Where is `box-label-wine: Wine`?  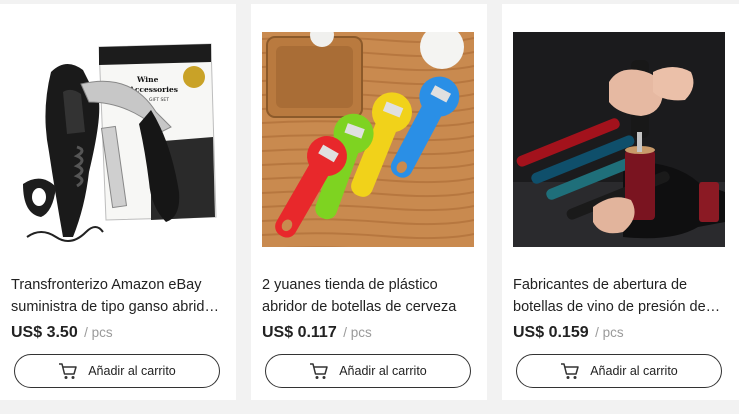
box-label-wine: Wine is located at coordinates (147, 79).